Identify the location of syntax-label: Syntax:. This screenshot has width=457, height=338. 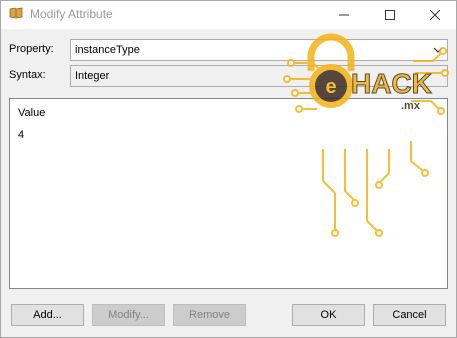
(27, 75).